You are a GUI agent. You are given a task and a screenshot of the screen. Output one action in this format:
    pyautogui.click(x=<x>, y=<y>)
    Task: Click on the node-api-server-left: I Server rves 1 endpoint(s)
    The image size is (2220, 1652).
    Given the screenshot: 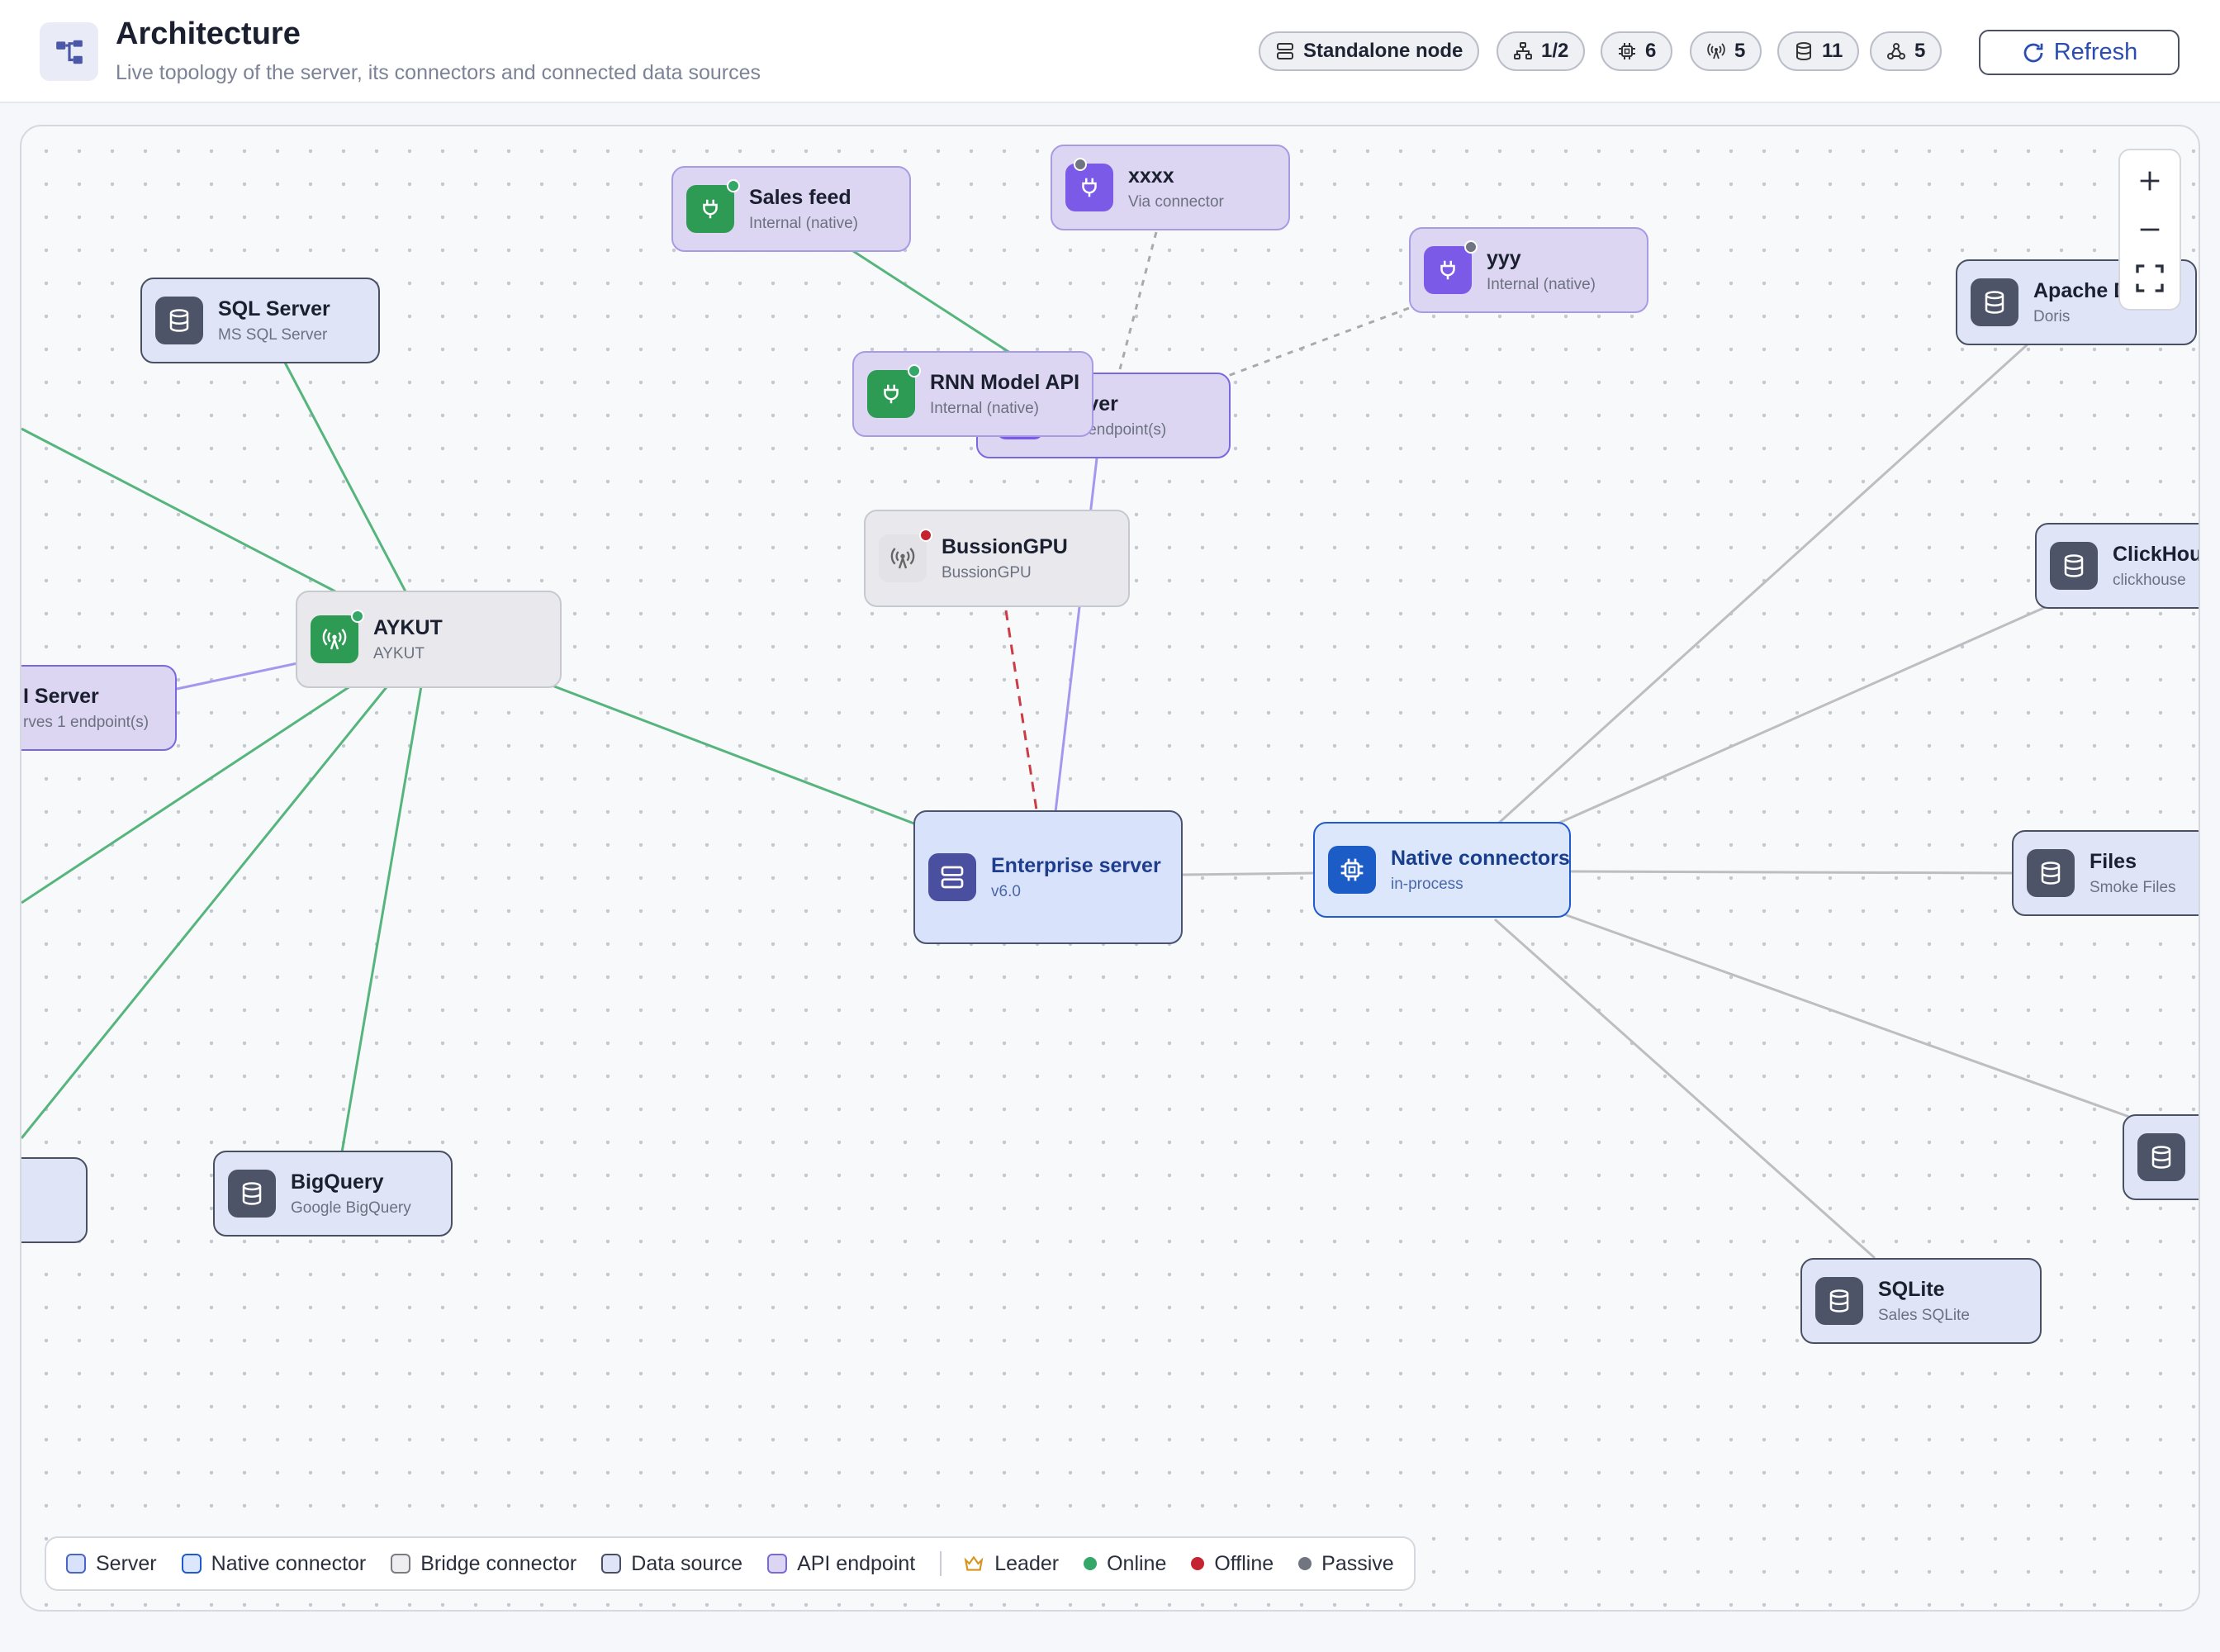 What is the action you would take?
    pyautogui.click(x=99, y=708)
    